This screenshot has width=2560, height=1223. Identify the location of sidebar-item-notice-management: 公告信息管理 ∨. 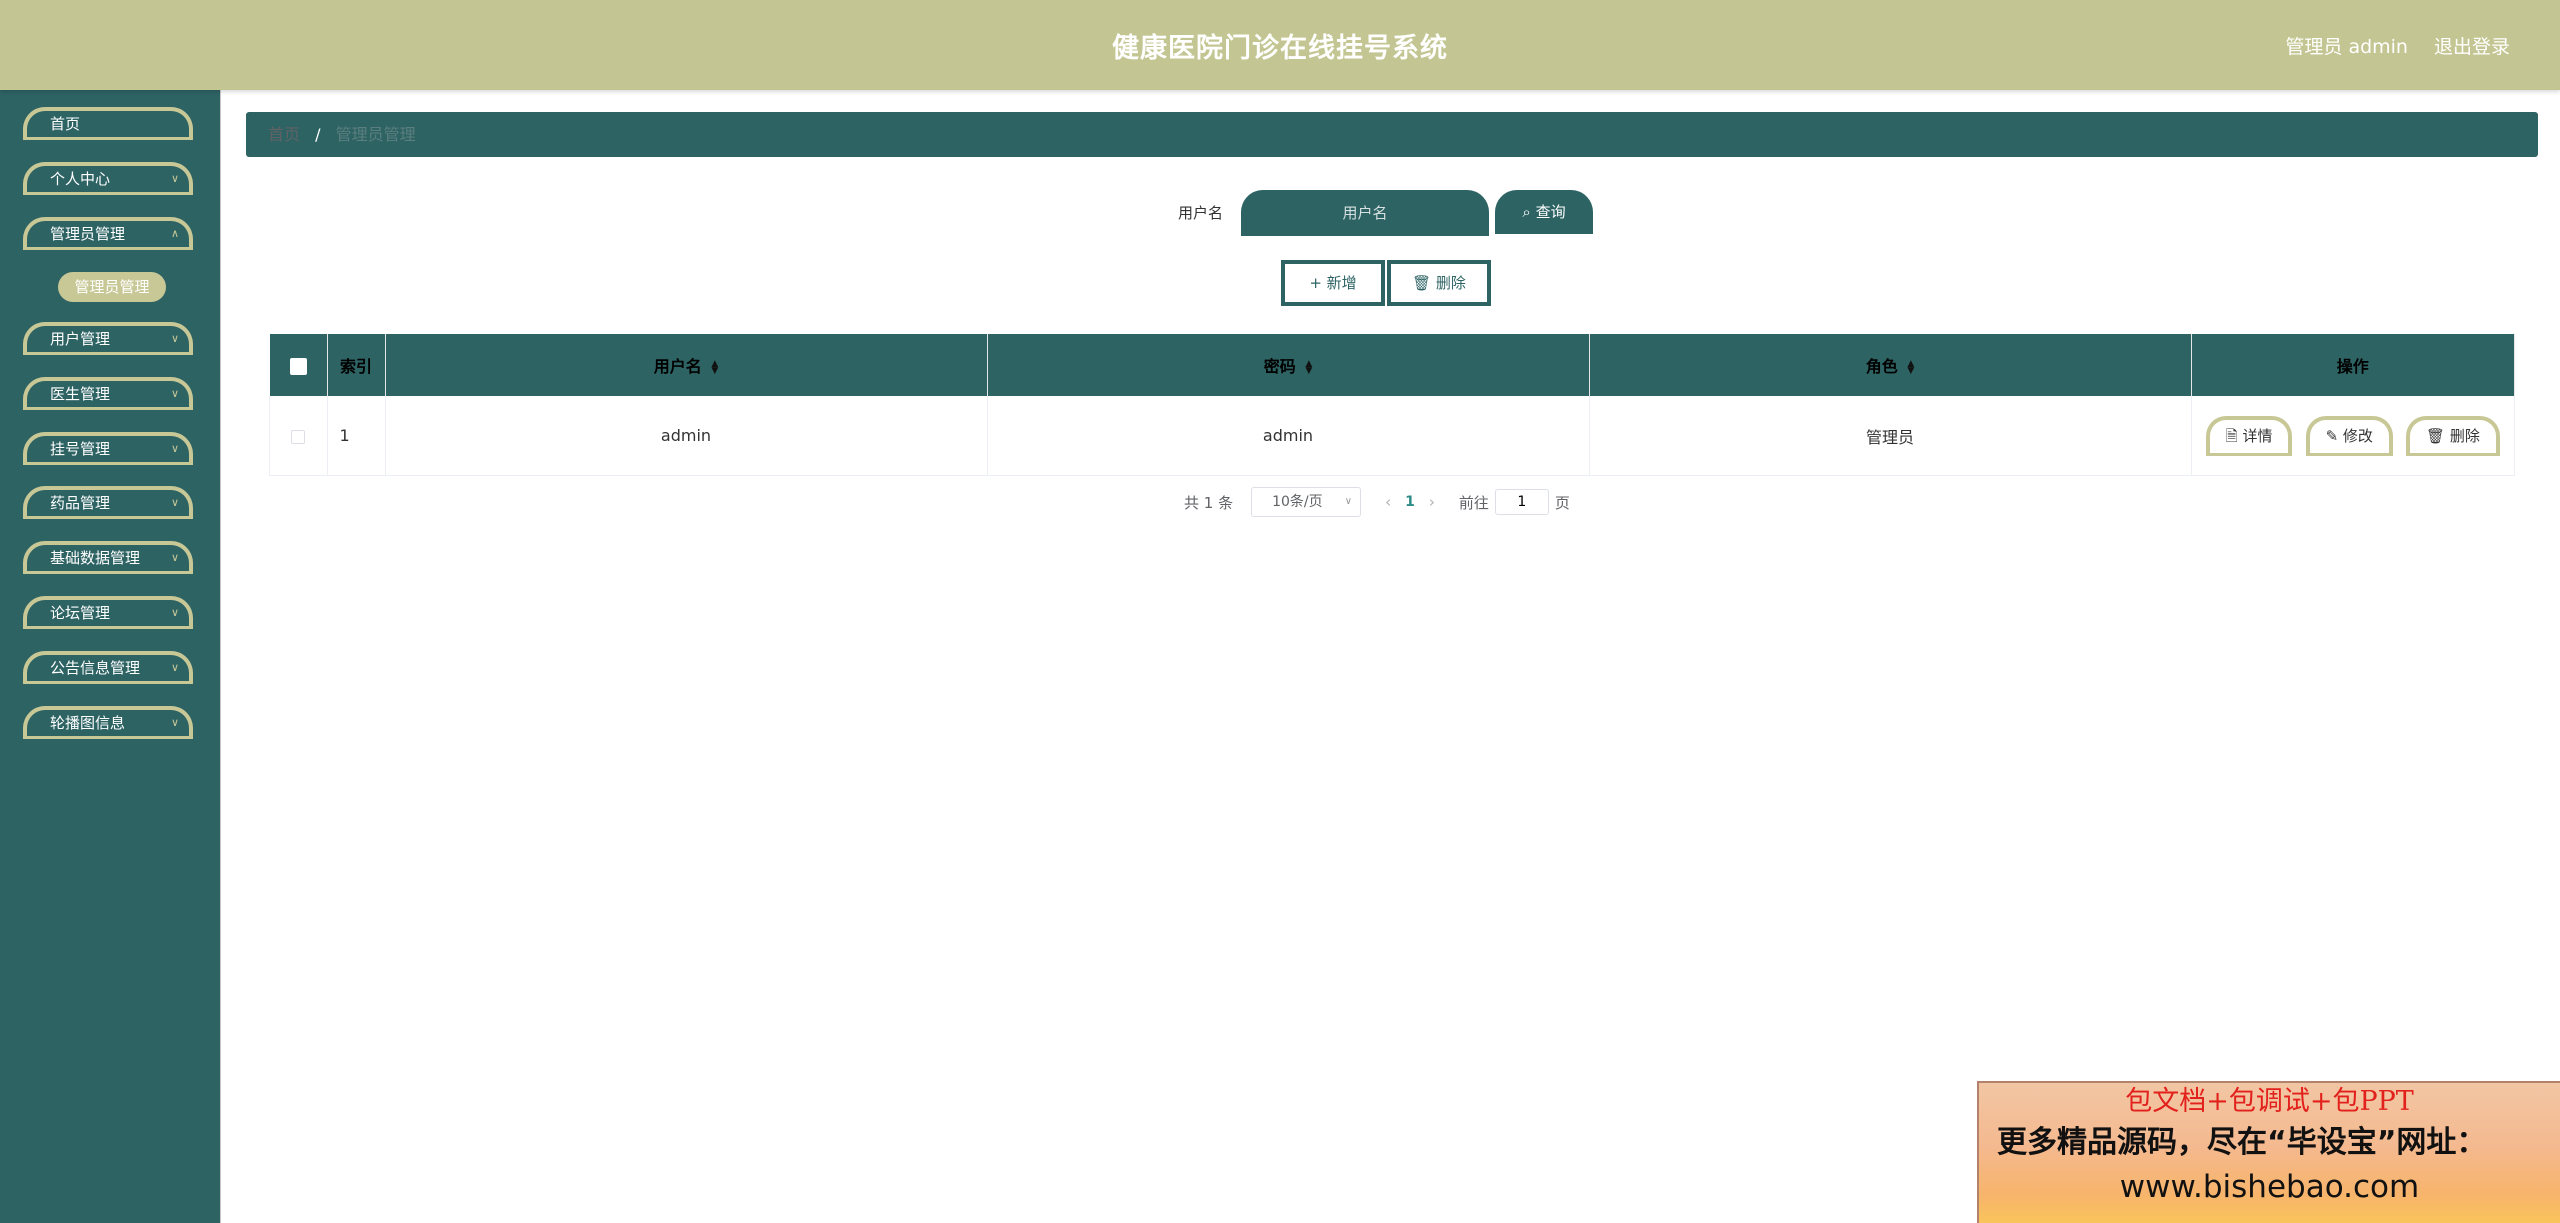
(108, 667).